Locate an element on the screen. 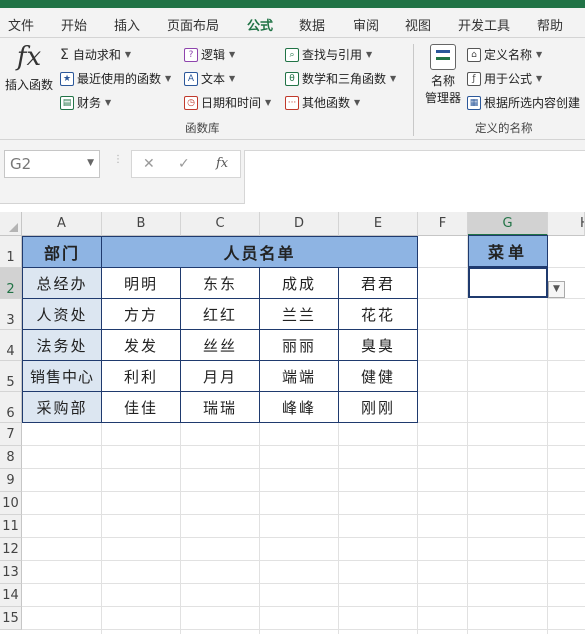  cell-b5: 利利 is located at coordinates (141, 376).